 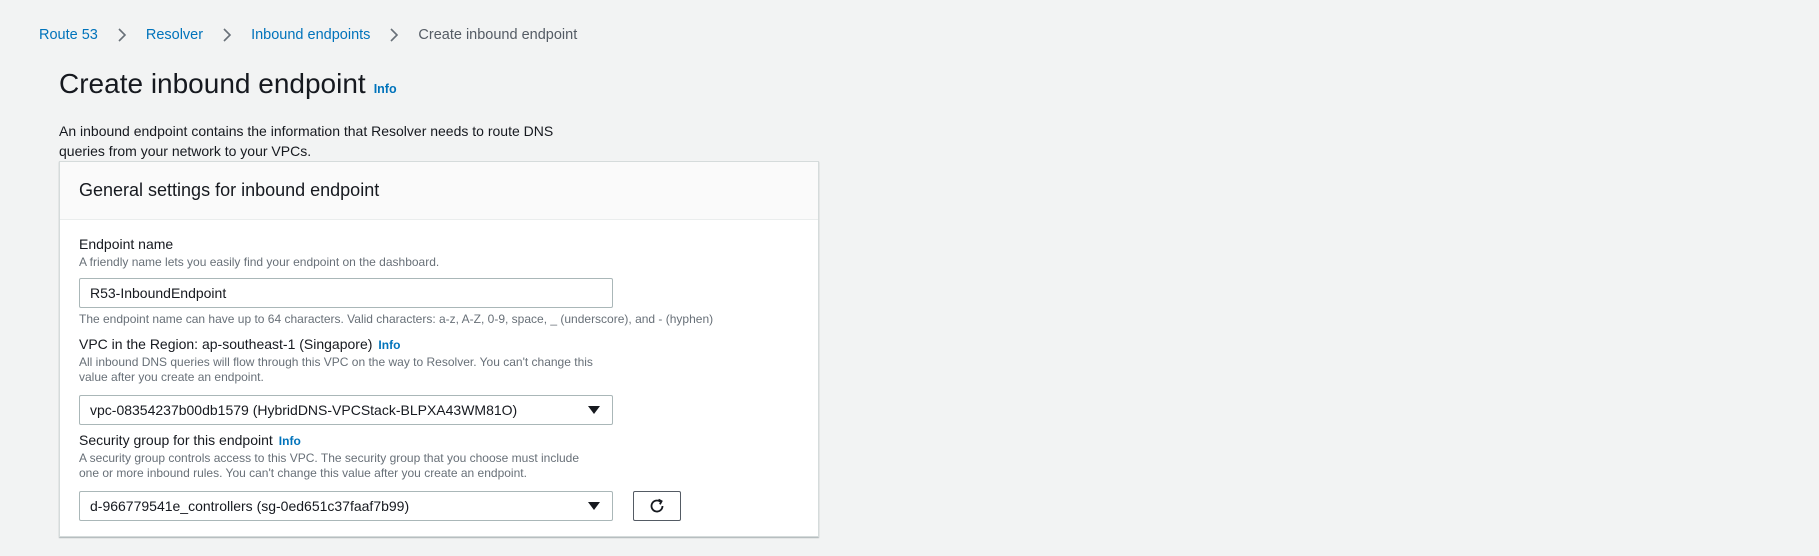 I want to click on security-group-label-text: Security group for this endpoint, so click(x=176, y=440).